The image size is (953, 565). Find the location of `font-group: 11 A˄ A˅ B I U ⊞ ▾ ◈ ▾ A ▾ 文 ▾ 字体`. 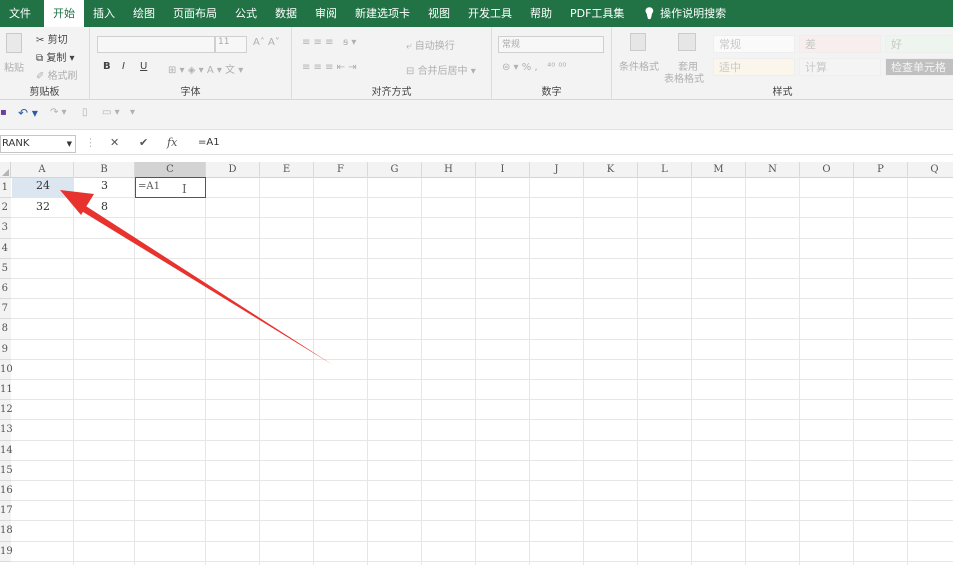

font-group: 11 A˄ A˅ B I U ⊞ ▾ ◈ ▾ A ▾ 文 ▾ 字体 is located at coordinates (191, 63).